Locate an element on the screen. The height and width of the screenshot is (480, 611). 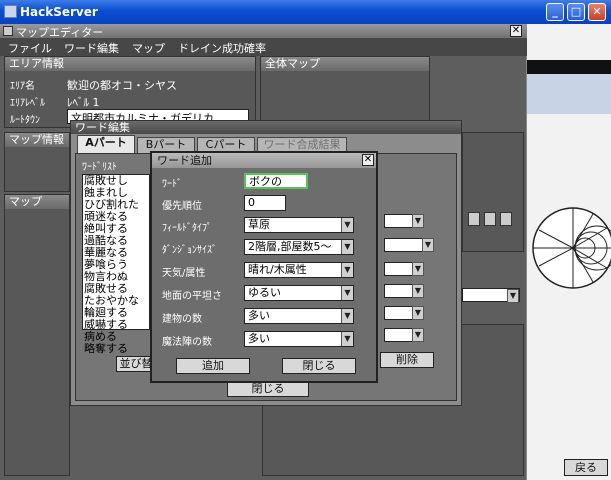
tab-a-part: Aパート is located at coordinates (106, 144).